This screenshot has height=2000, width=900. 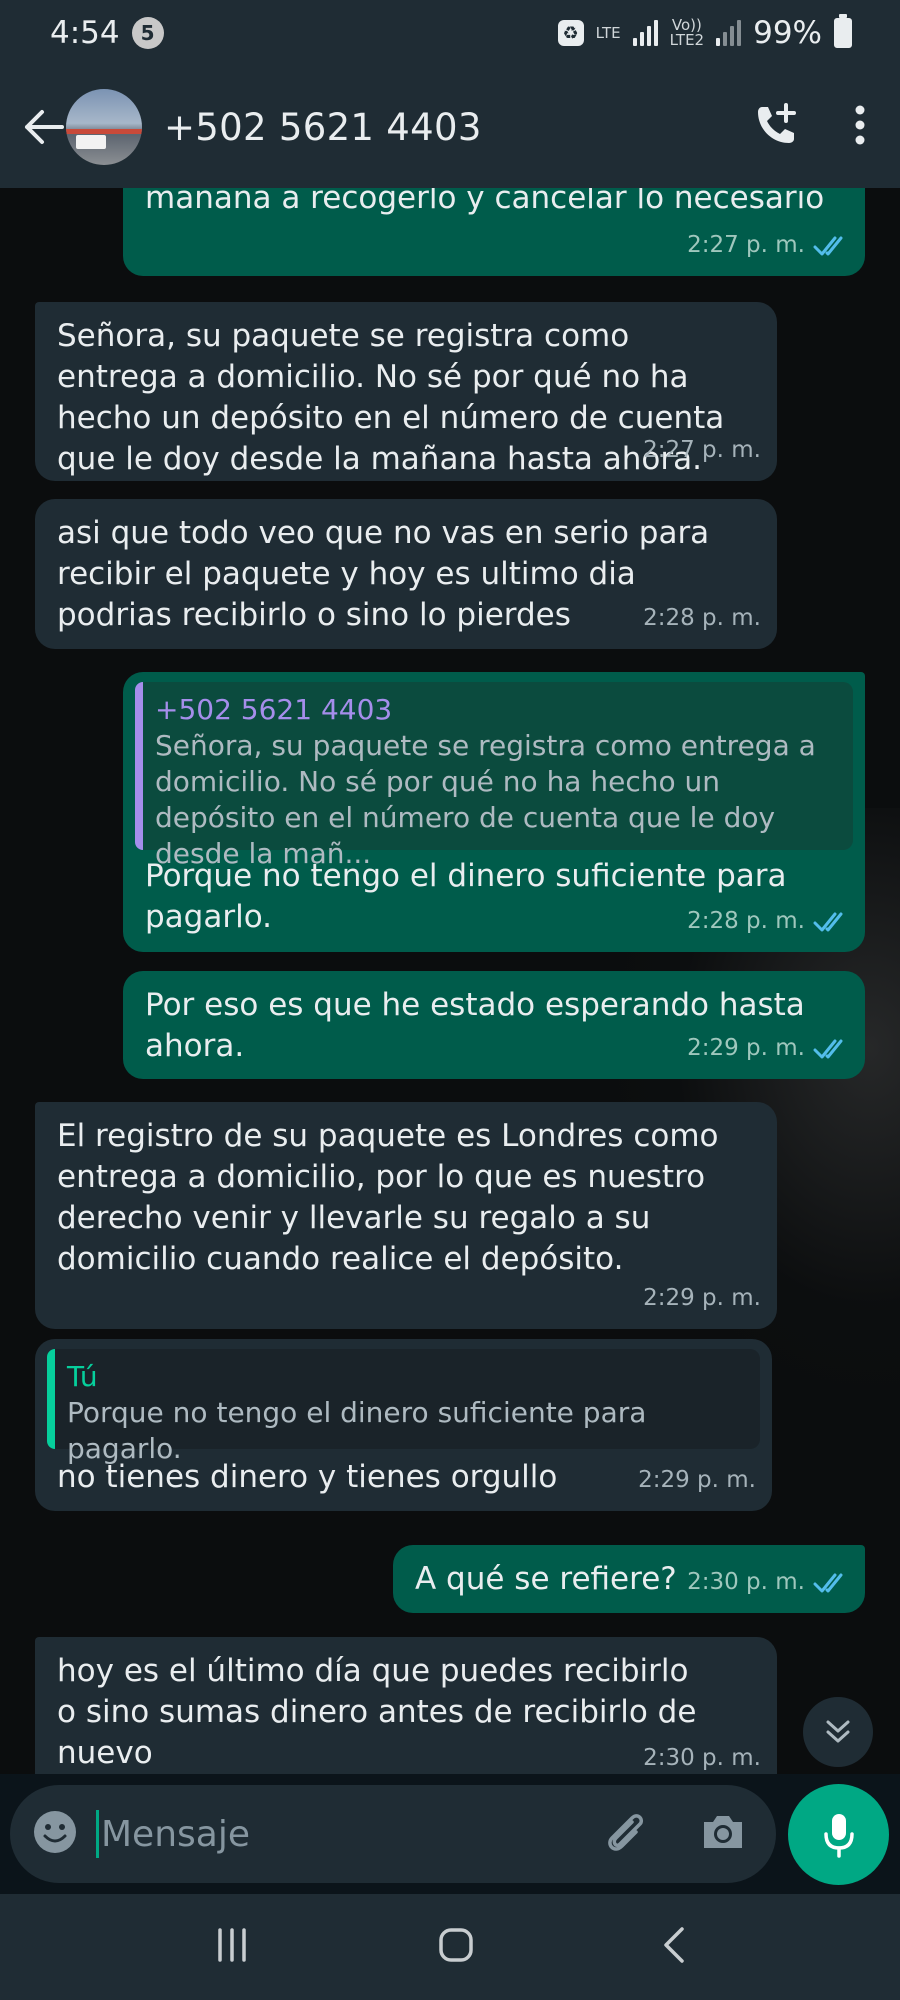 I want to click on avatar, so click(x=104, y=127).